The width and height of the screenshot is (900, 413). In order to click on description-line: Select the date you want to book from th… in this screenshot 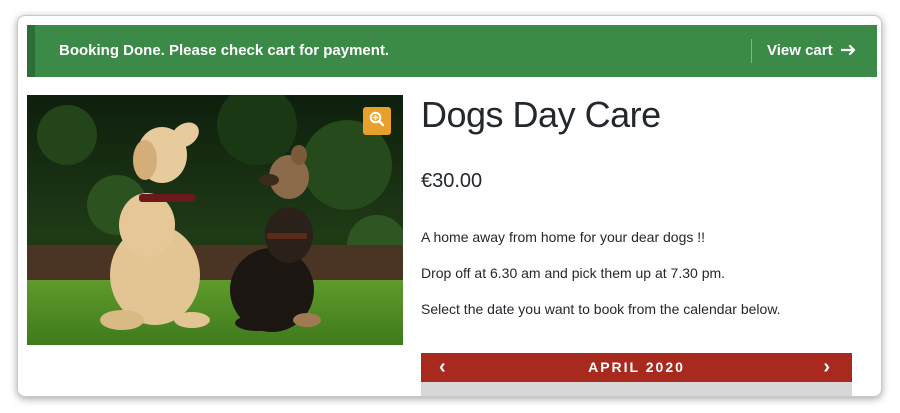, I will do `click(601, 309)`.